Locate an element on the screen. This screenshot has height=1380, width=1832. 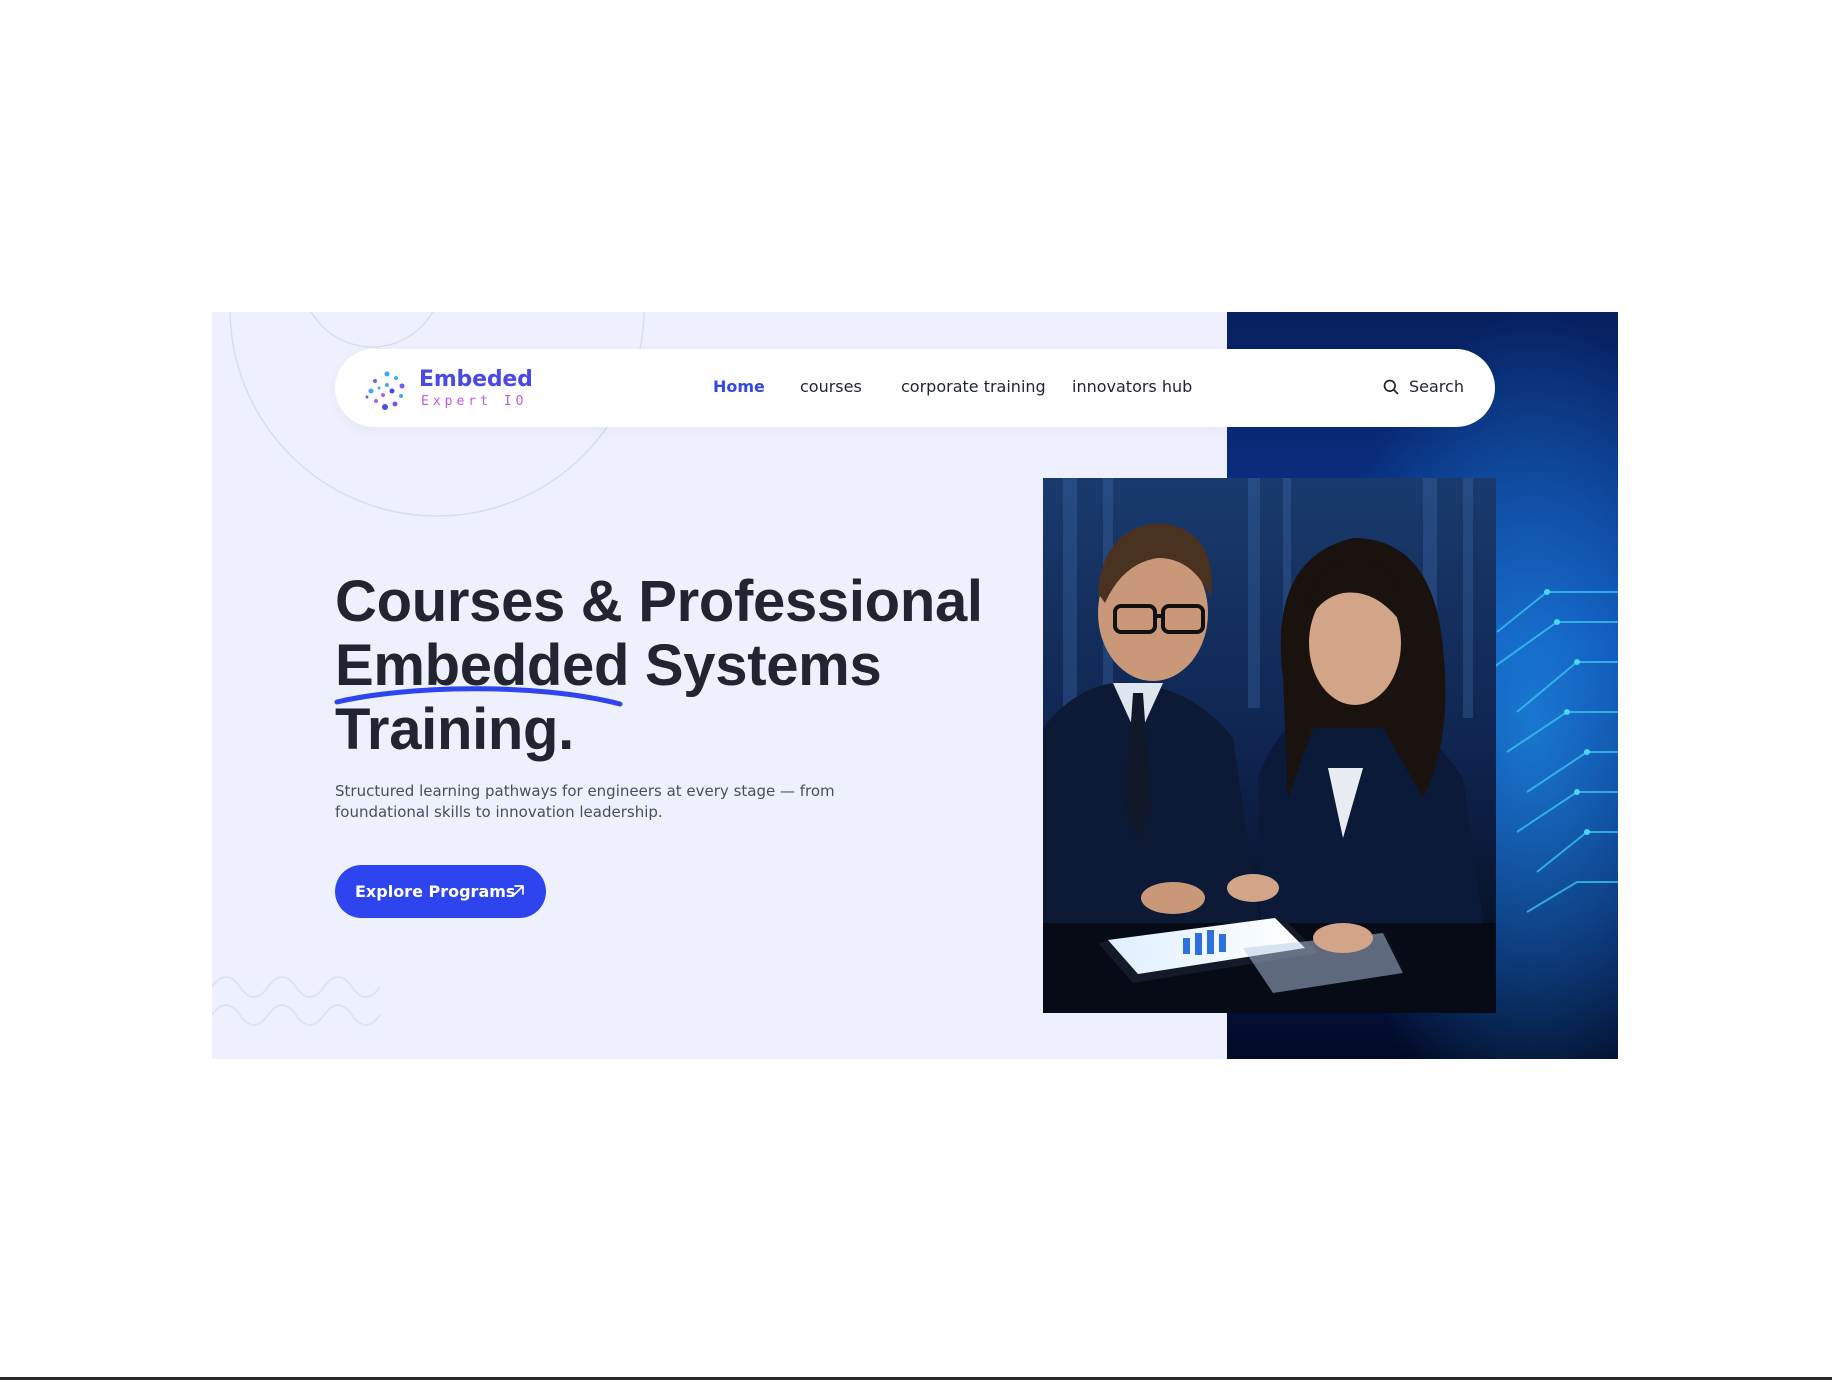
nav-link-courses: courses is located at coordinates (831, 387).